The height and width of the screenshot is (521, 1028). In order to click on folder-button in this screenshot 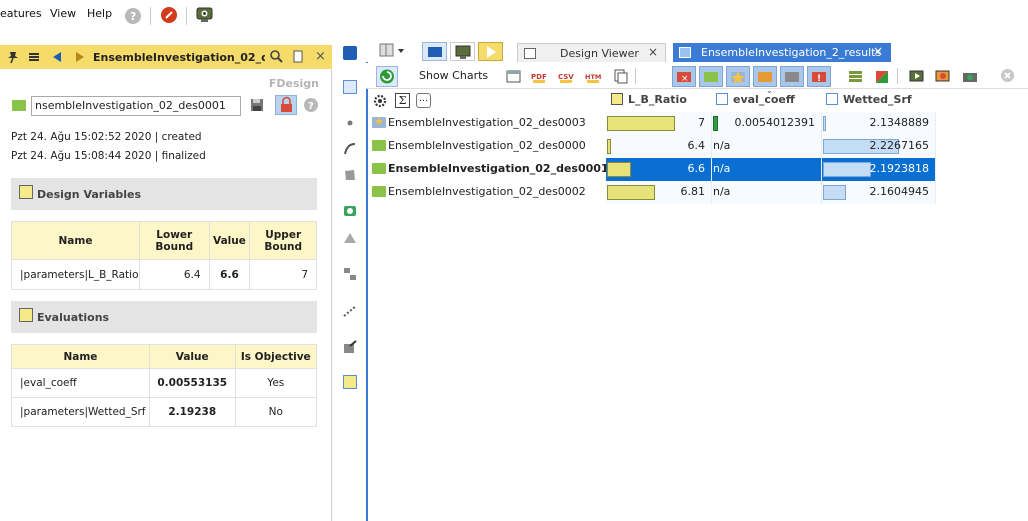, I will do `click(711, 76)`.